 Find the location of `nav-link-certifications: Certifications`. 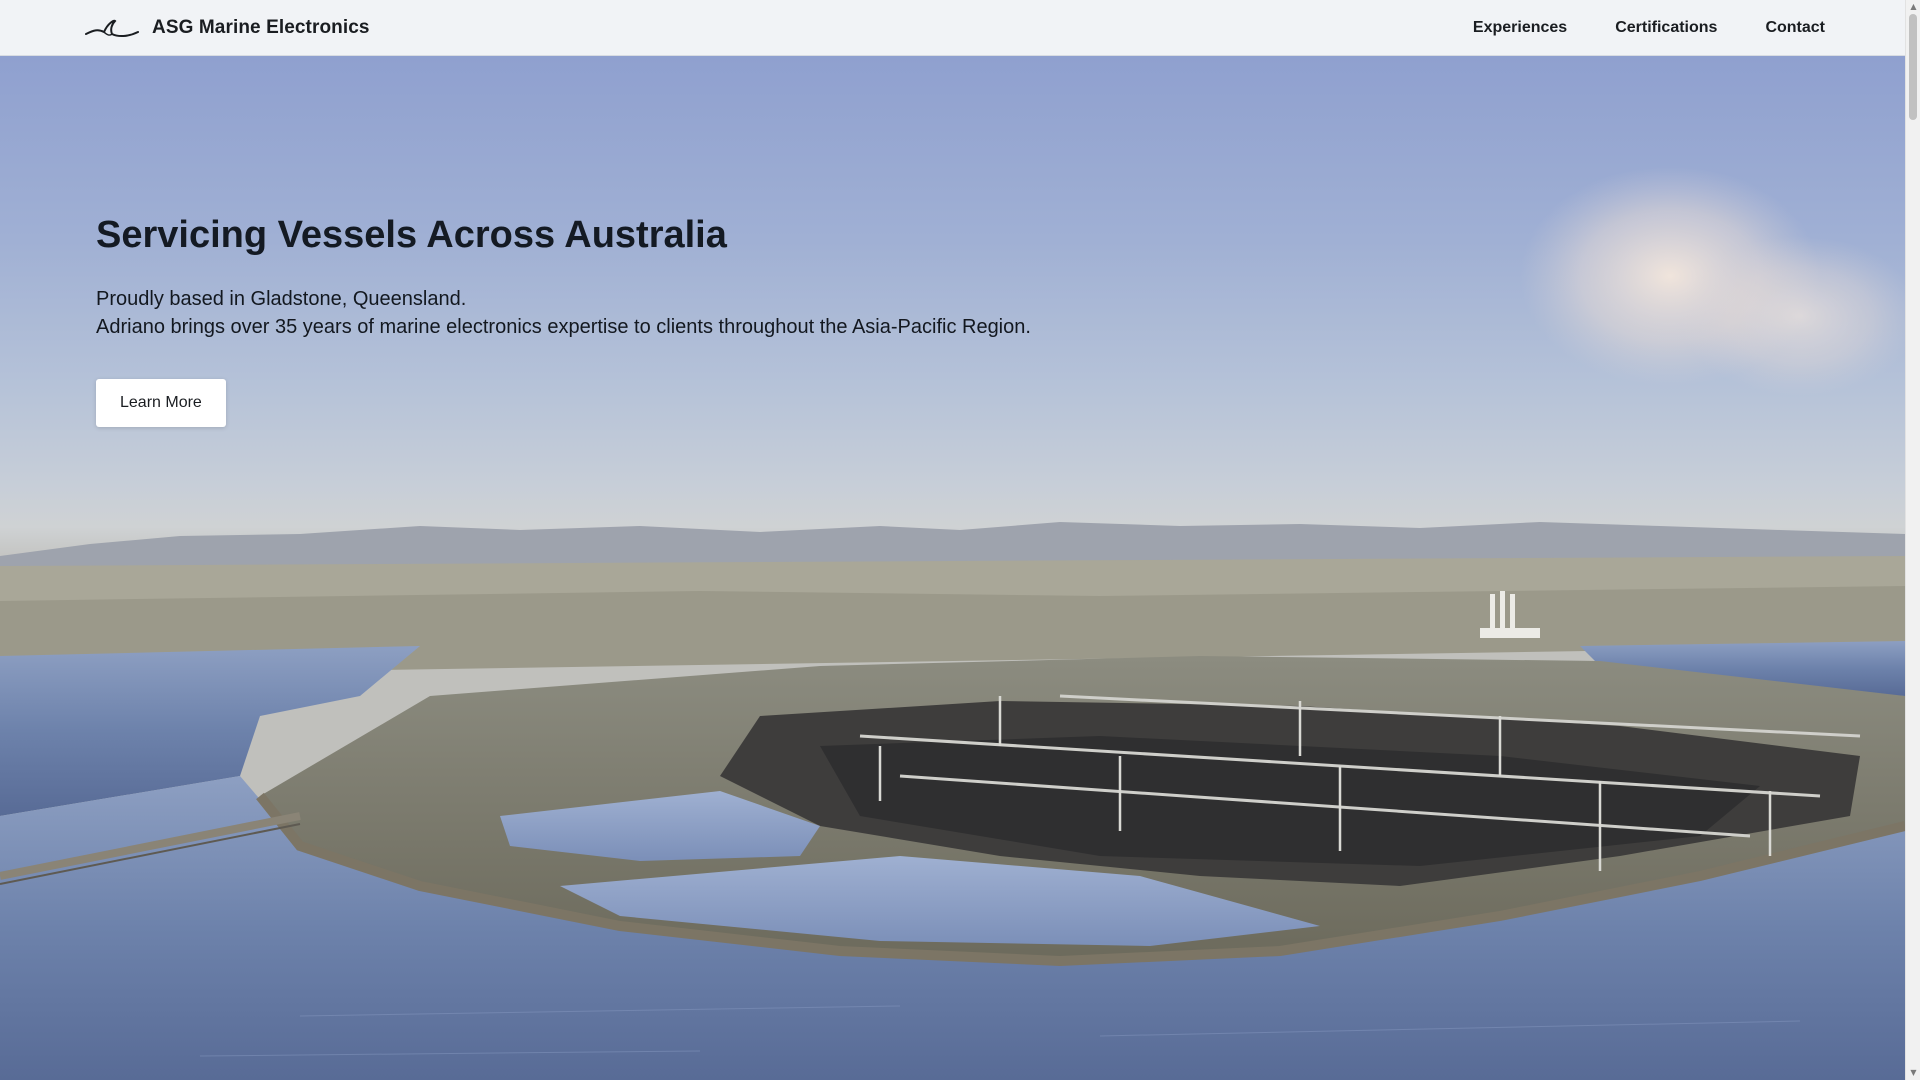

nav-link-certifications: Certifications is located at coordinates (1666, 28).